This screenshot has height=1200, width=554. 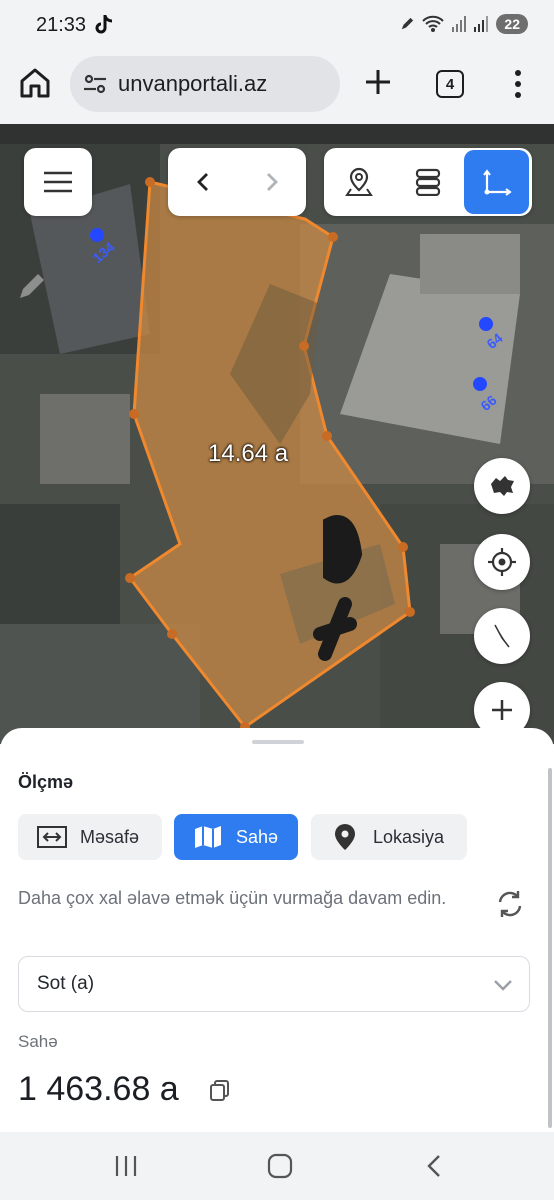 I want to click on wifi-icon, so click(x=433, y=23).